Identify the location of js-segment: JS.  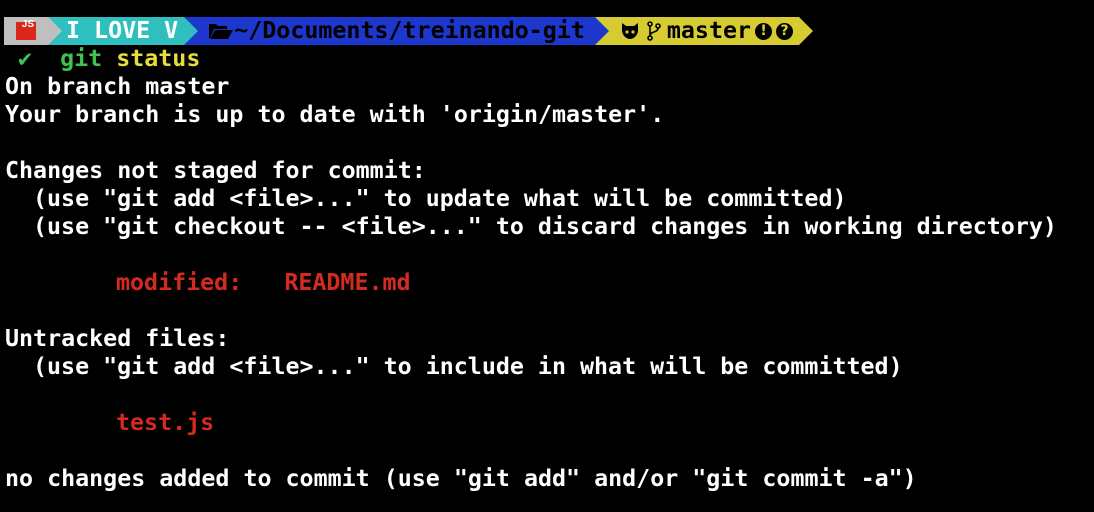
(26, 31).